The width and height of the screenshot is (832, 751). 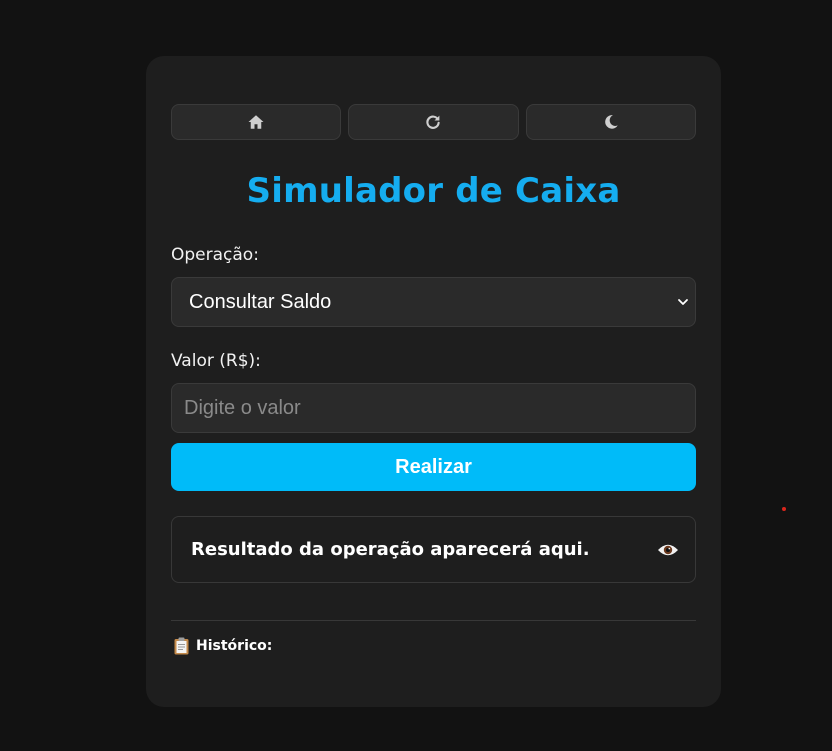 I want to click on history-section: Histórico:, so click(x=433, y=646).